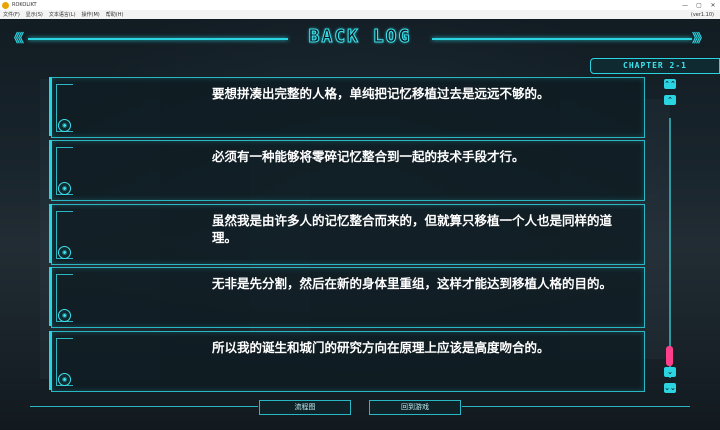 The image size is (720, 430). I want to click on window-titlebar: ROKOLIKT — ▢ ✕, so click(360, 5).